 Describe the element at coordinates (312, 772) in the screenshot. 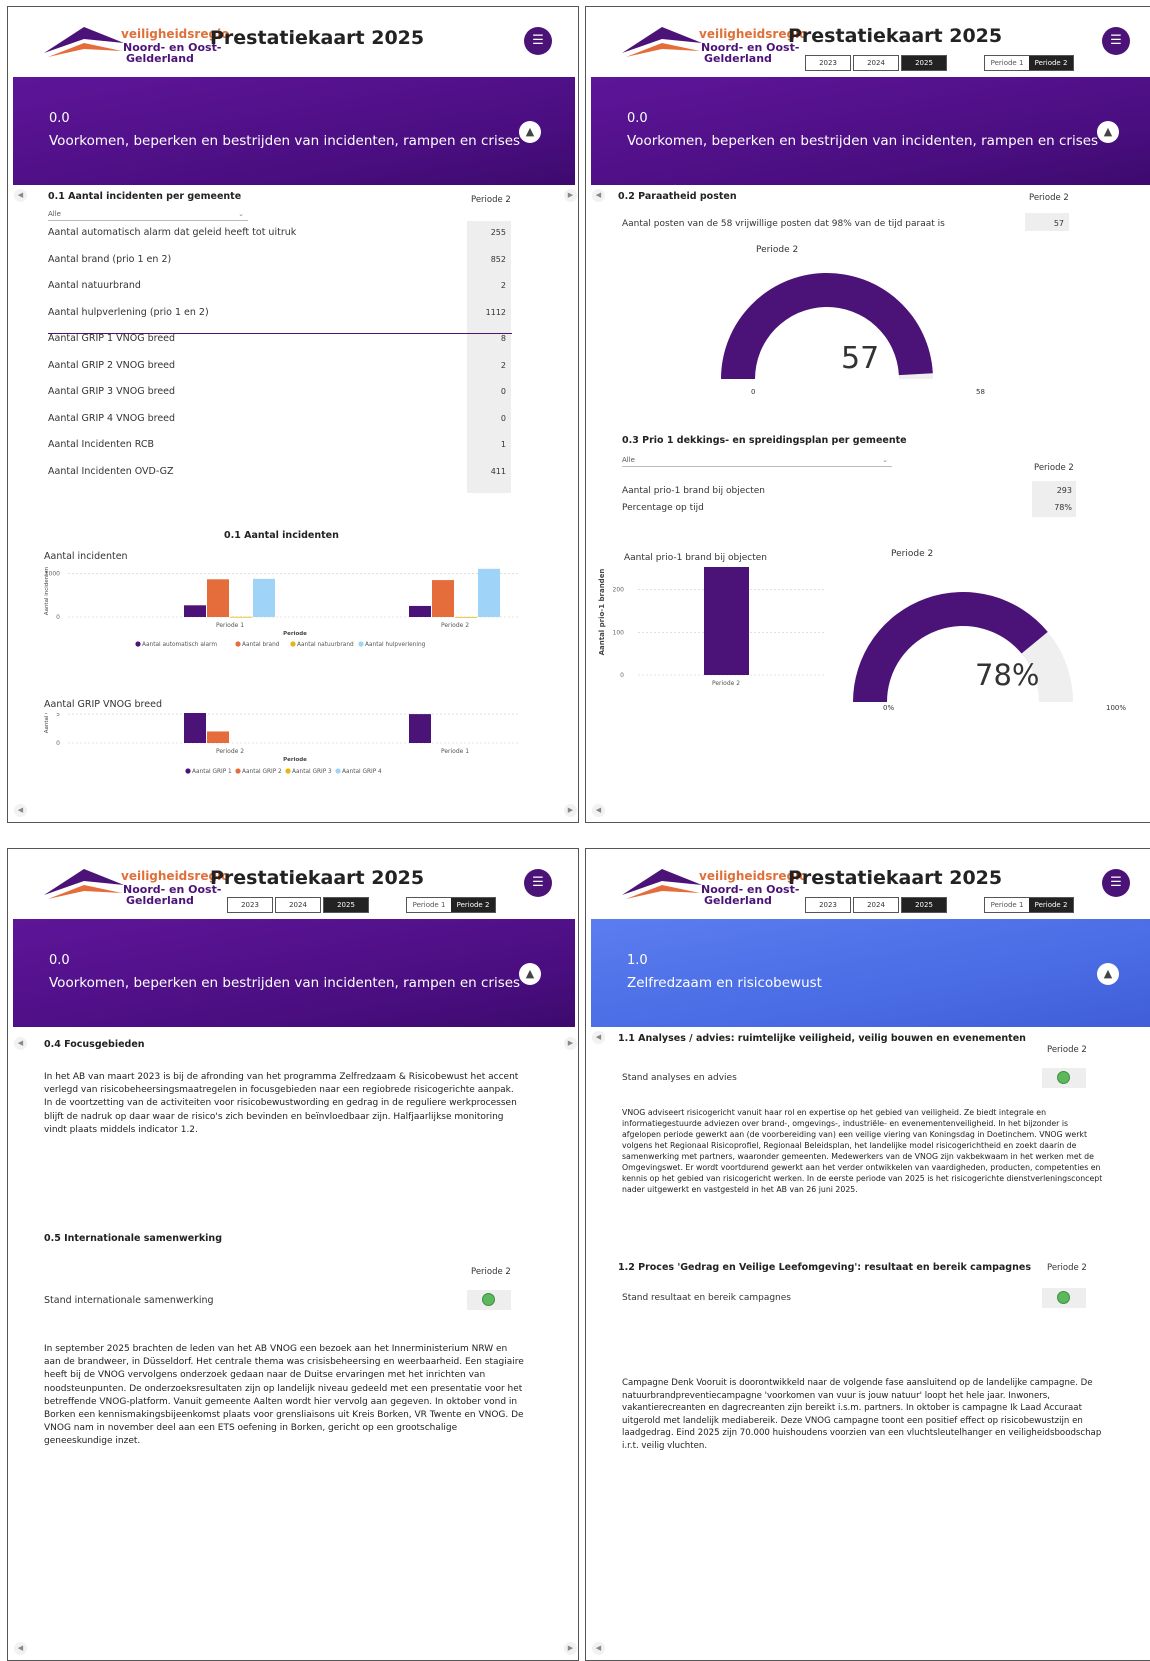

I see `legend-label: Aantal GRIP 3` at that location.